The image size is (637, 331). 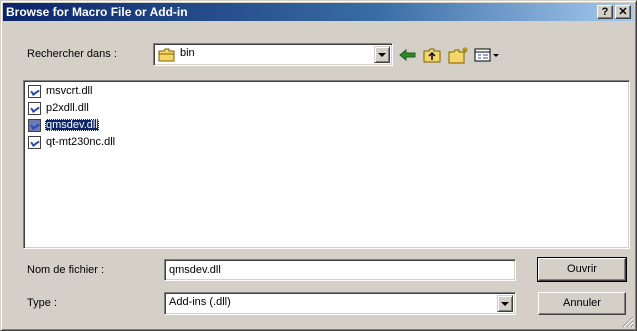 I want to click on filetype-dropdown-button, so click(x=505, y=303).